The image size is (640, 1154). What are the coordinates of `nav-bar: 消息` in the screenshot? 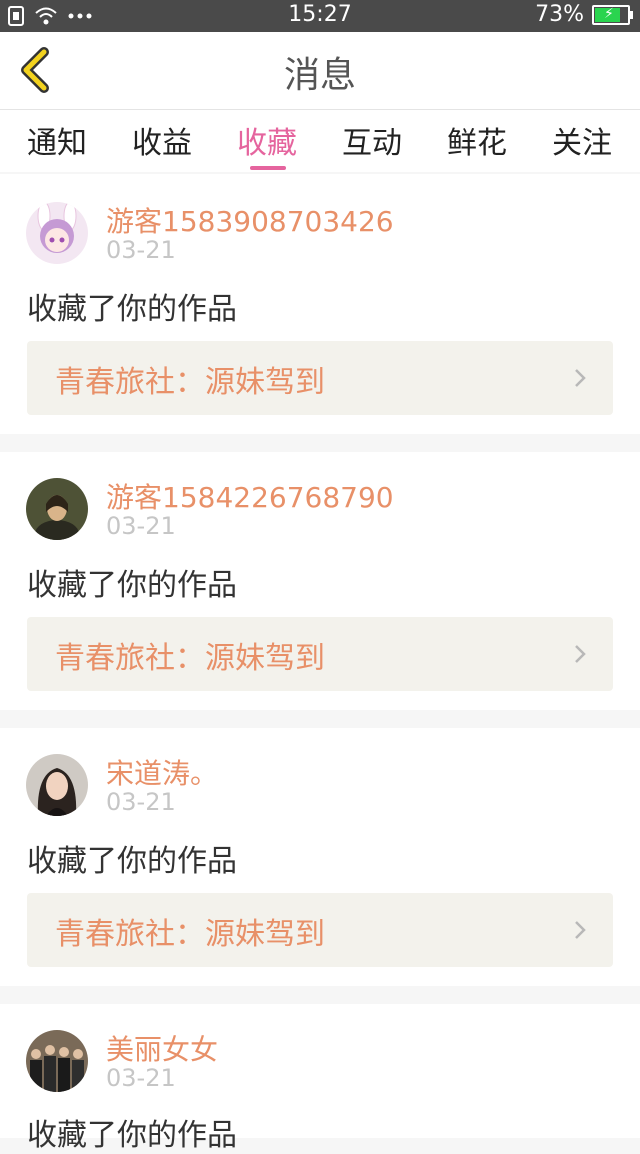 It's located at (320, 71).